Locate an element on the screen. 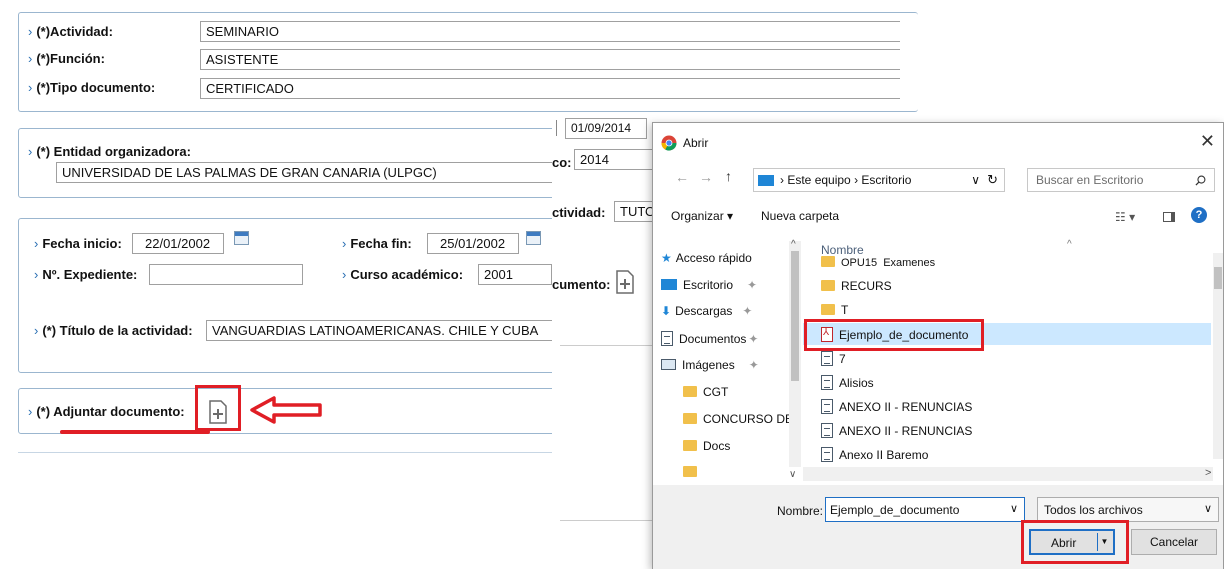 The width and height of the screenshot is (1224, 569). sidebar-scroll-thumb is located at coordinates (795, 316).